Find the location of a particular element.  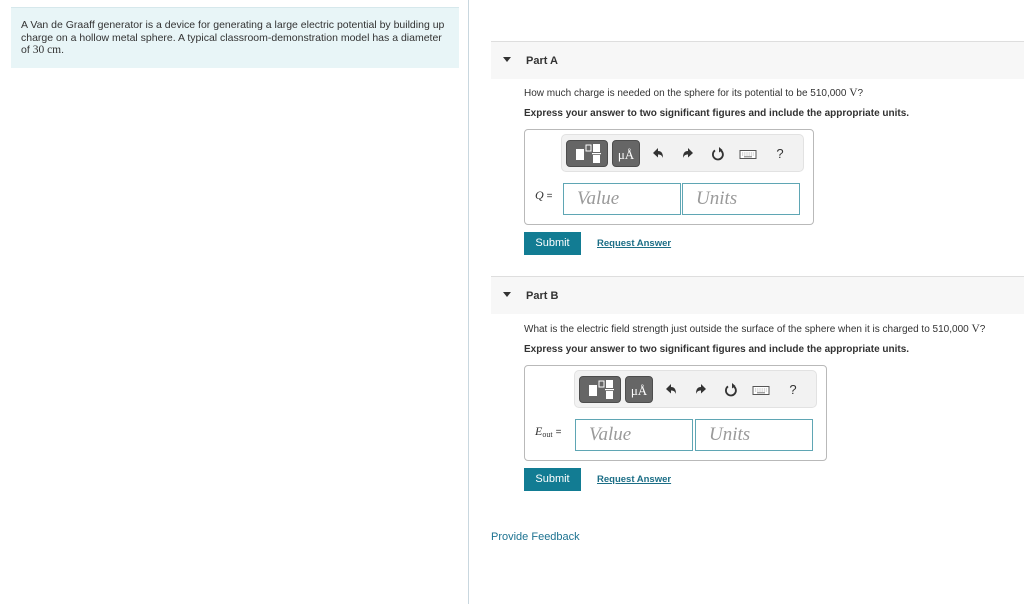

variable-label: Q = is located at coordinates (544, 195).